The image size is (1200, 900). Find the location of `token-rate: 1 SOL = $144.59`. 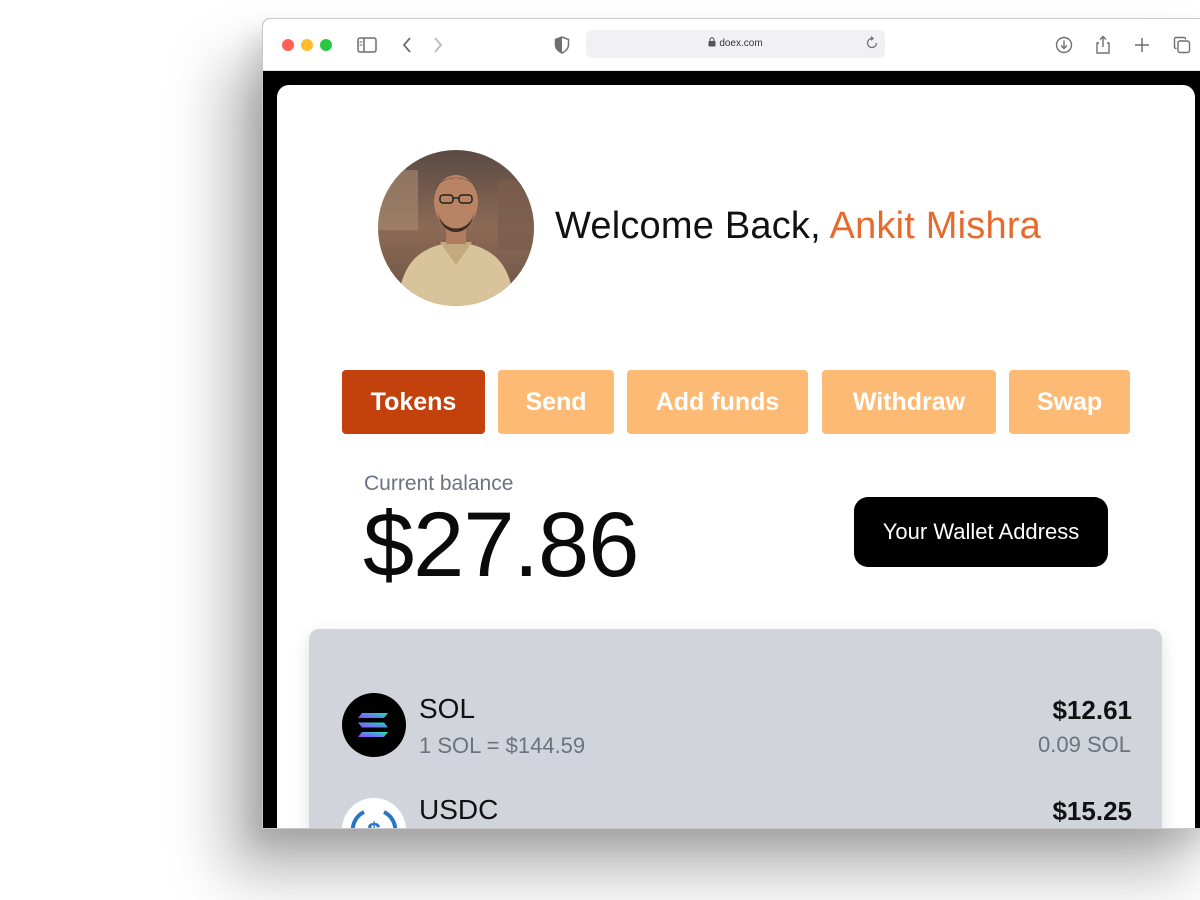

token-rate: 1 SOL = $144.59 is located at coordinates (502, 745).